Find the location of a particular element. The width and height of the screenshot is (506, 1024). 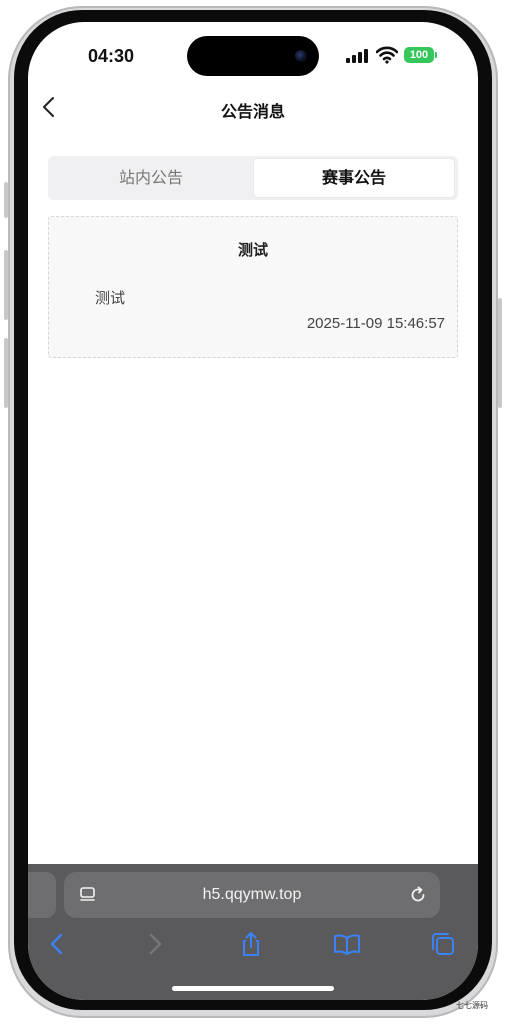

bookmarks-icon is located at coordinates (347, 944).